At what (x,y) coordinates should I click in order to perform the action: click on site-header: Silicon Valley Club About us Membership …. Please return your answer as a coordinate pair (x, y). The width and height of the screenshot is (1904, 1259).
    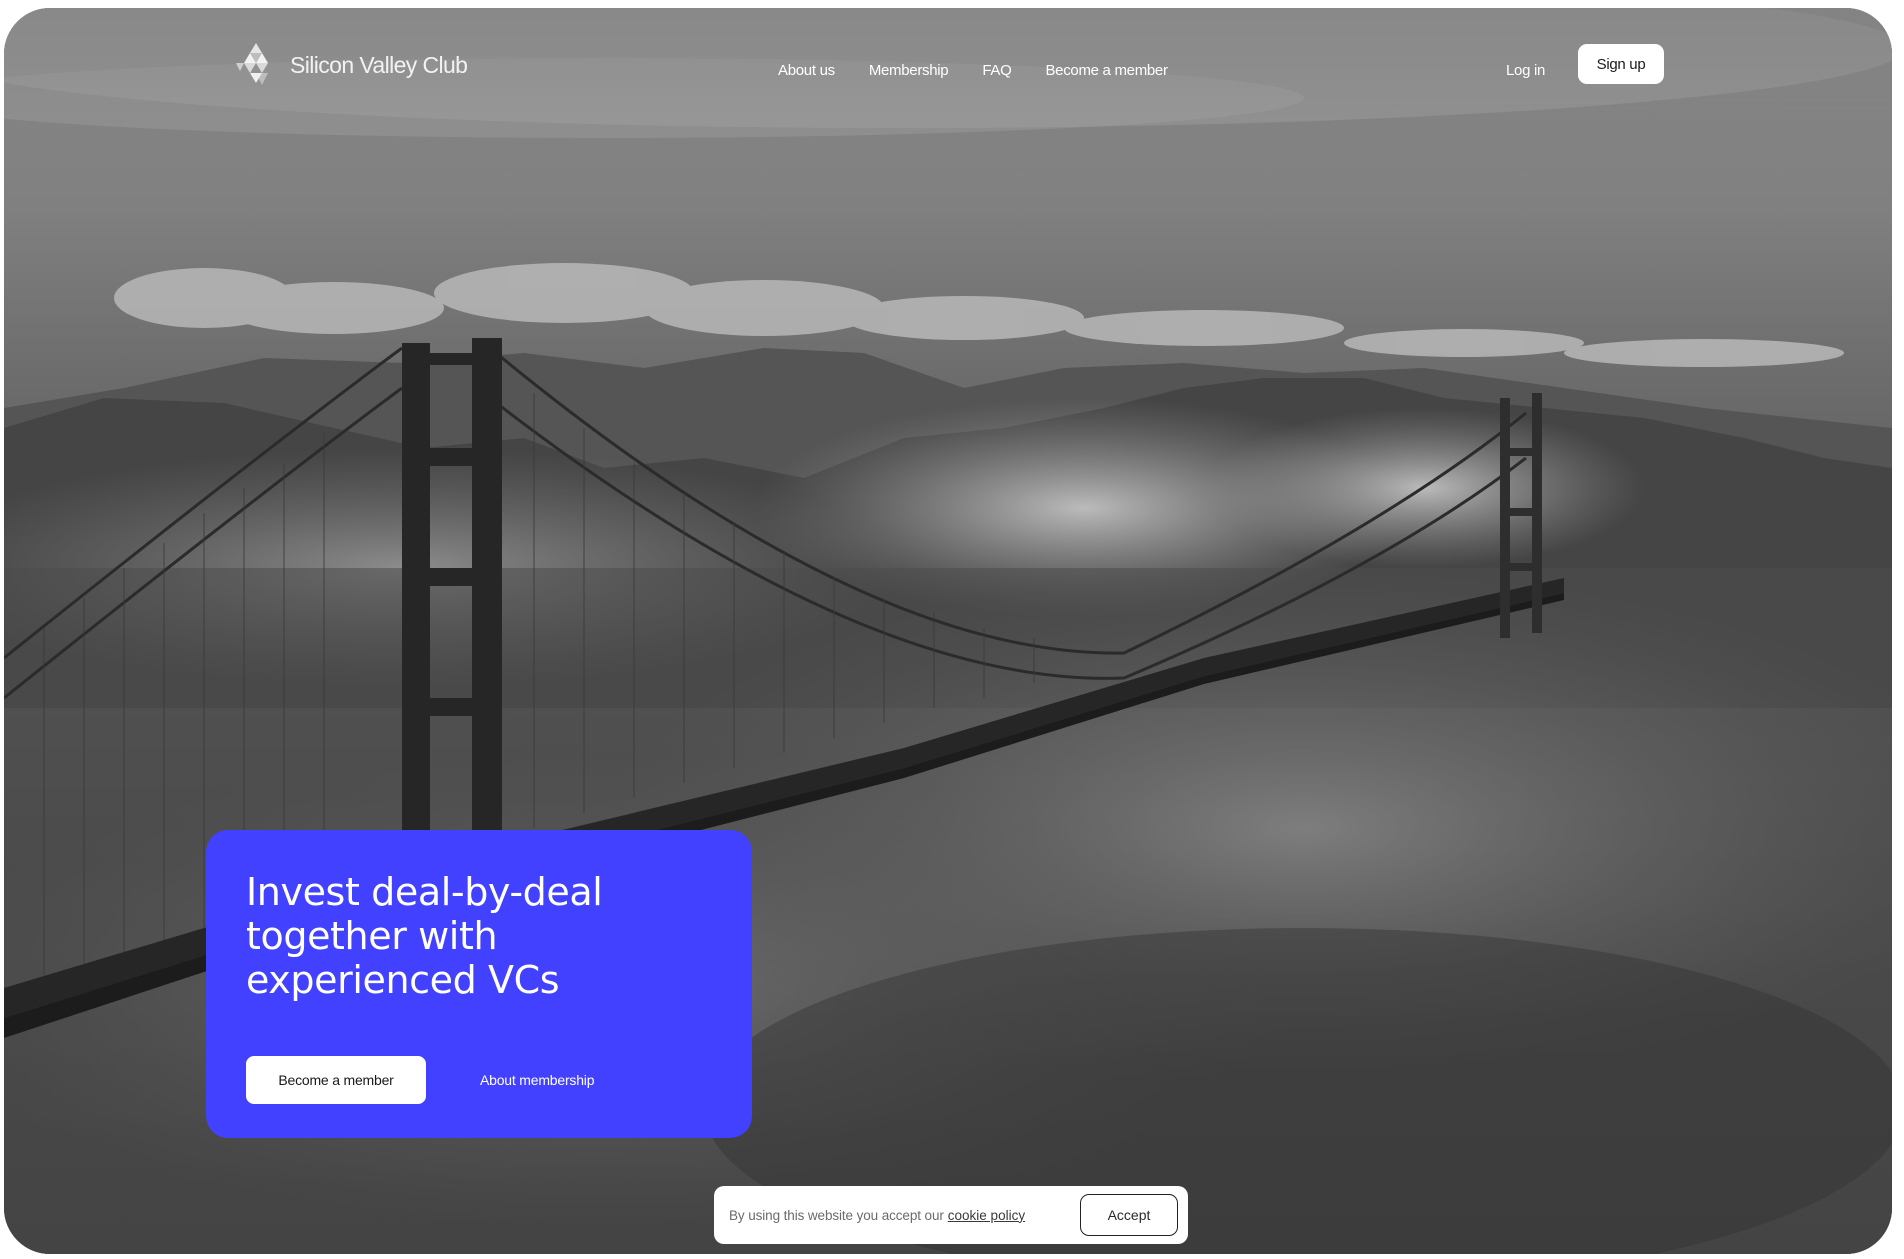
    Looking at the image, I should click on (948, 68).